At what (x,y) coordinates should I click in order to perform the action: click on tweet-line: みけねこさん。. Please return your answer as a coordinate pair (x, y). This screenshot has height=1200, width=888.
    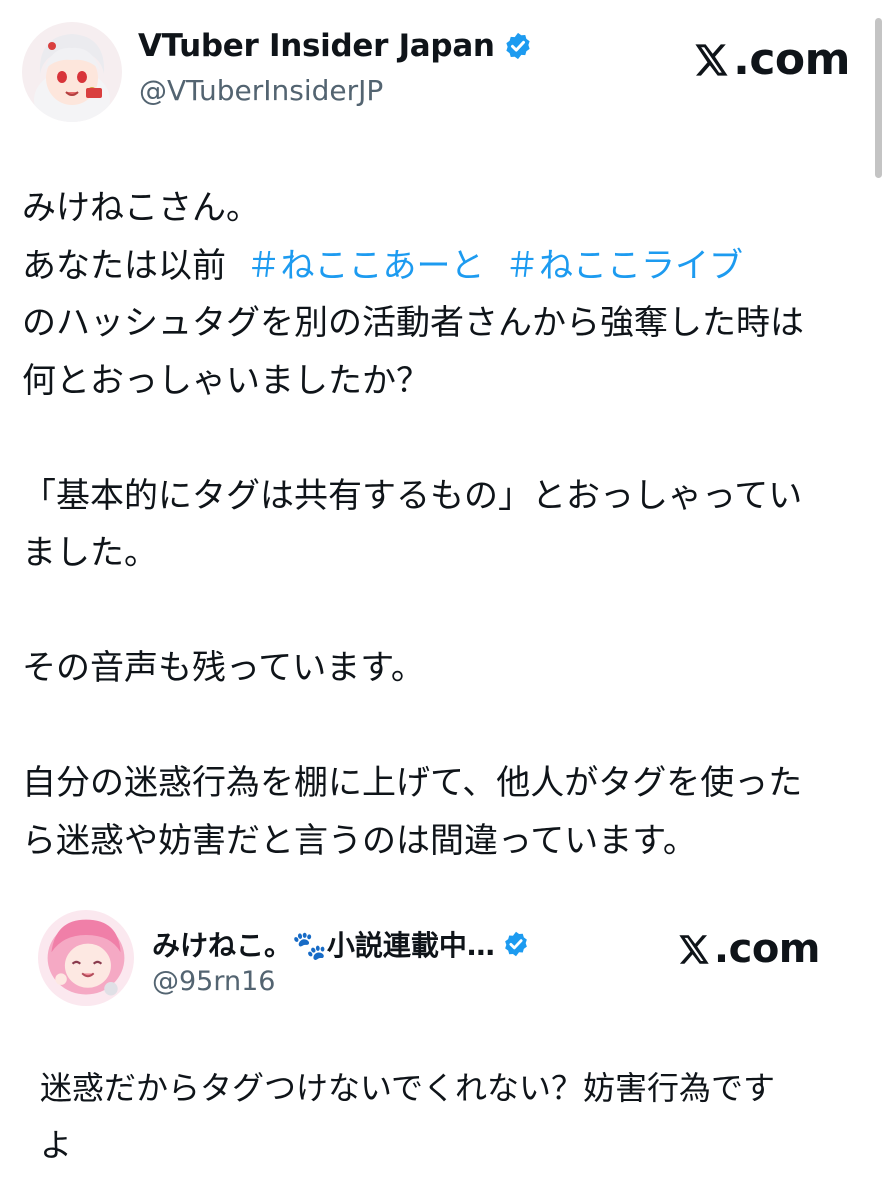
    Looking at the image, I should click on (141, 208).